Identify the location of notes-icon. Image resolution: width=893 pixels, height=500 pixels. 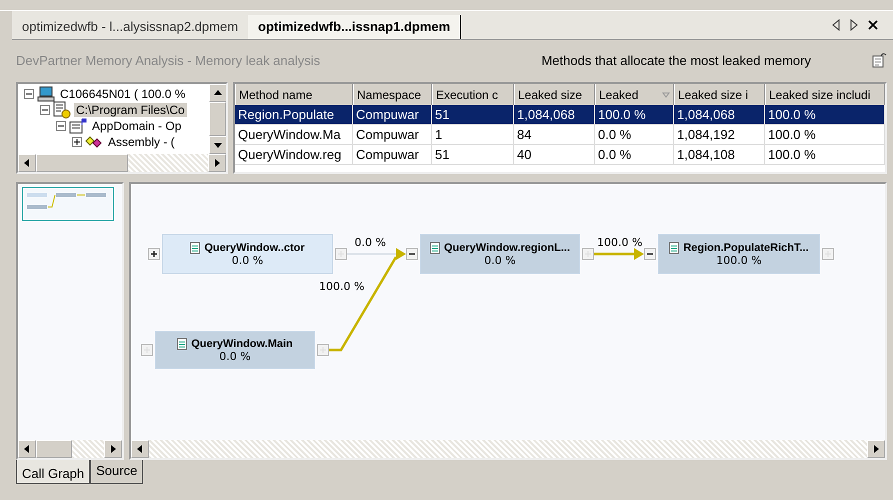
(879, 60).